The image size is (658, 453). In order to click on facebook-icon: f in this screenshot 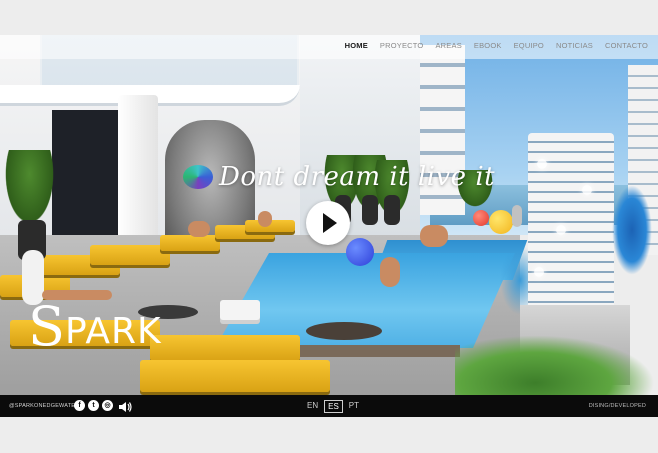, I will do `click(79, 405)`.